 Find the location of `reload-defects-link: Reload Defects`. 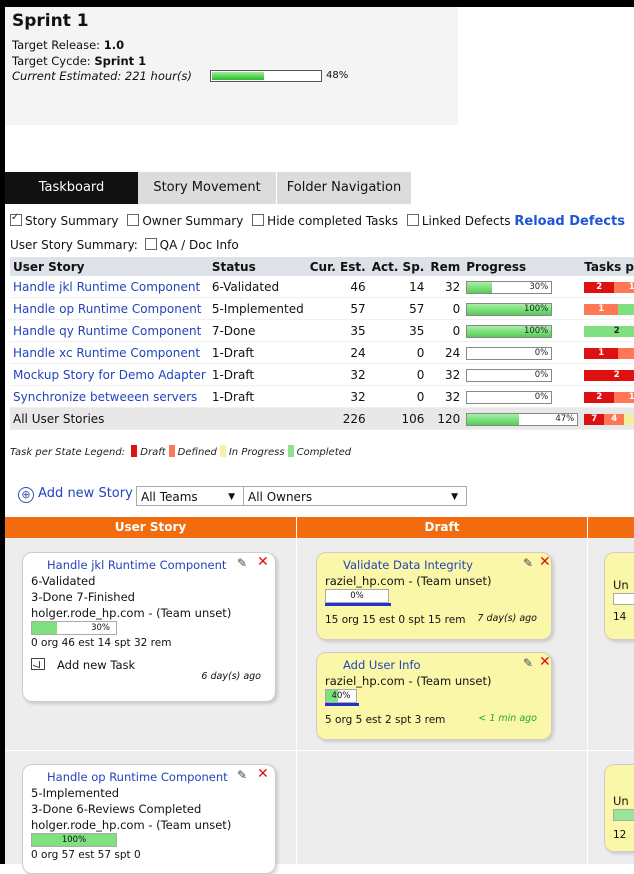

reload-defects-link: Reload Defects is located at coordinates (569, 221).